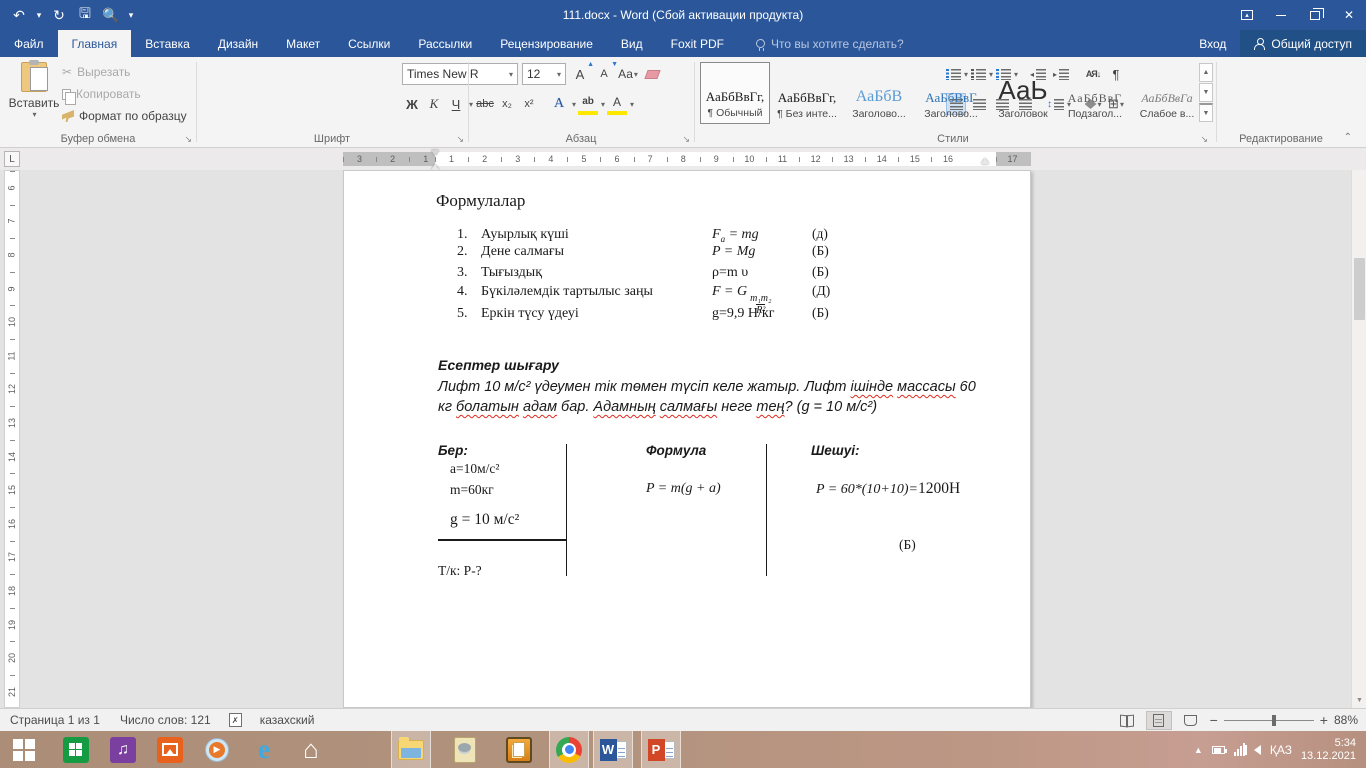 The width and height of the screenshot is (1366, 768). Describe the element at coordinates (1247, 15) in the screenshot. I see `ribbon-display-options-icon: ▴` at that location.